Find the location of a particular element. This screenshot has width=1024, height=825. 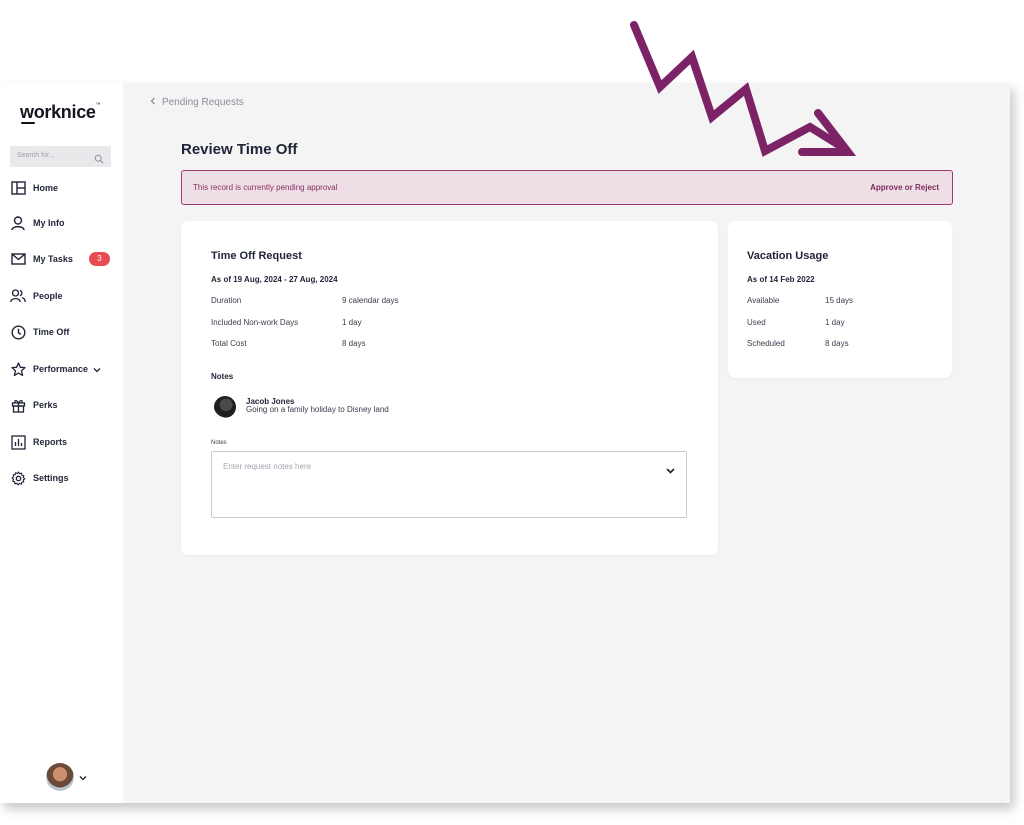

breadcrumb: Pending Requests is located at coordinates (197, 102).